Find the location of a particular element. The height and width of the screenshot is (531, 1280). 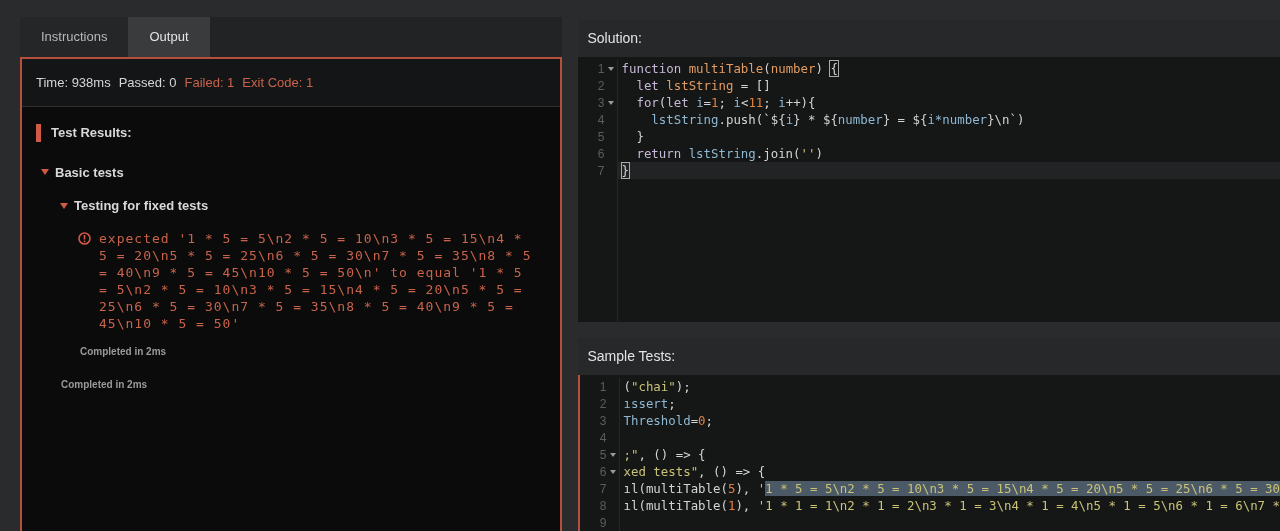

code-line: function multiTable(number) { is located at coordinates (729, 68).